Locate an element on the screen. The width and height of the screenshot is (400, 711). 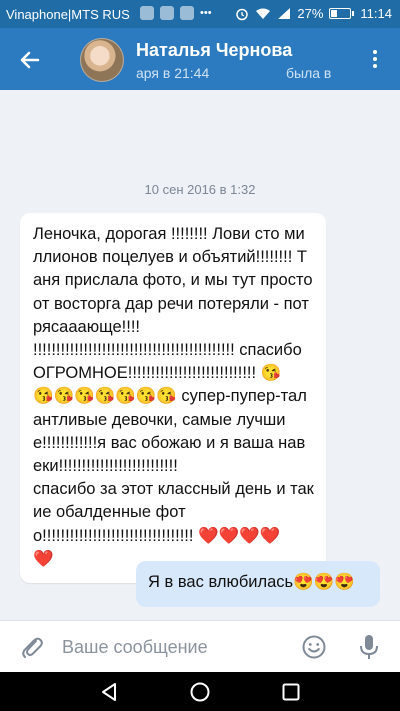
status-bar: Vinaphone|MTS RUS ••• 27% 11:14 is located at coordinates (200, 14).